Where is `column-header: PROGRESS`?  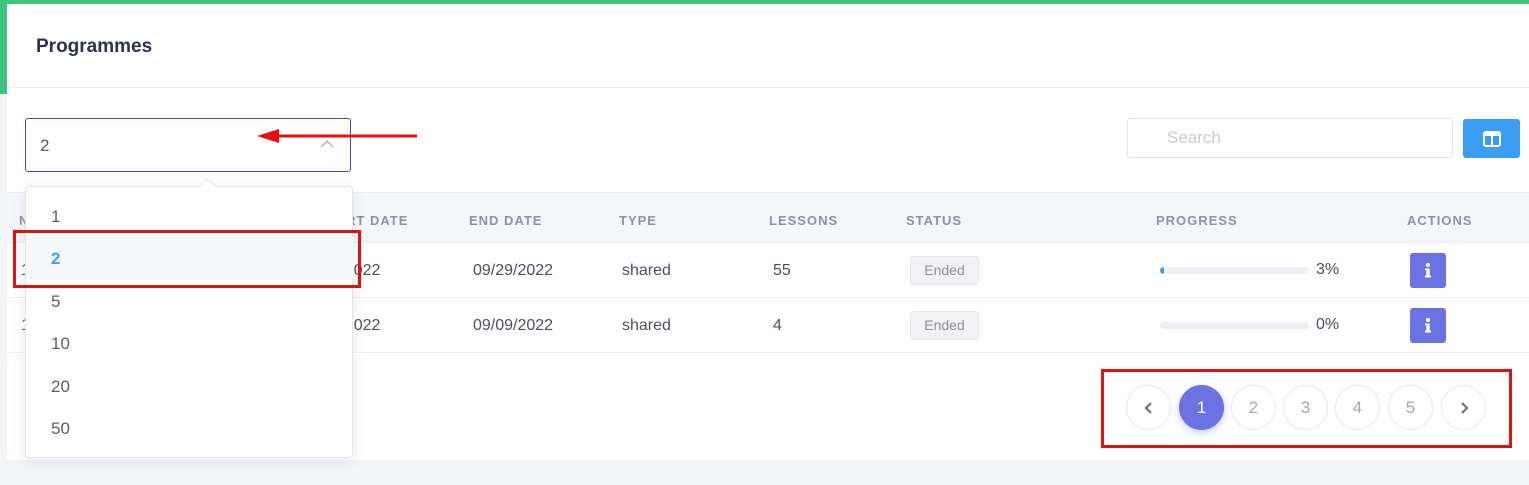 column-header: PROGRESS is located at coordinates (1197, 220).